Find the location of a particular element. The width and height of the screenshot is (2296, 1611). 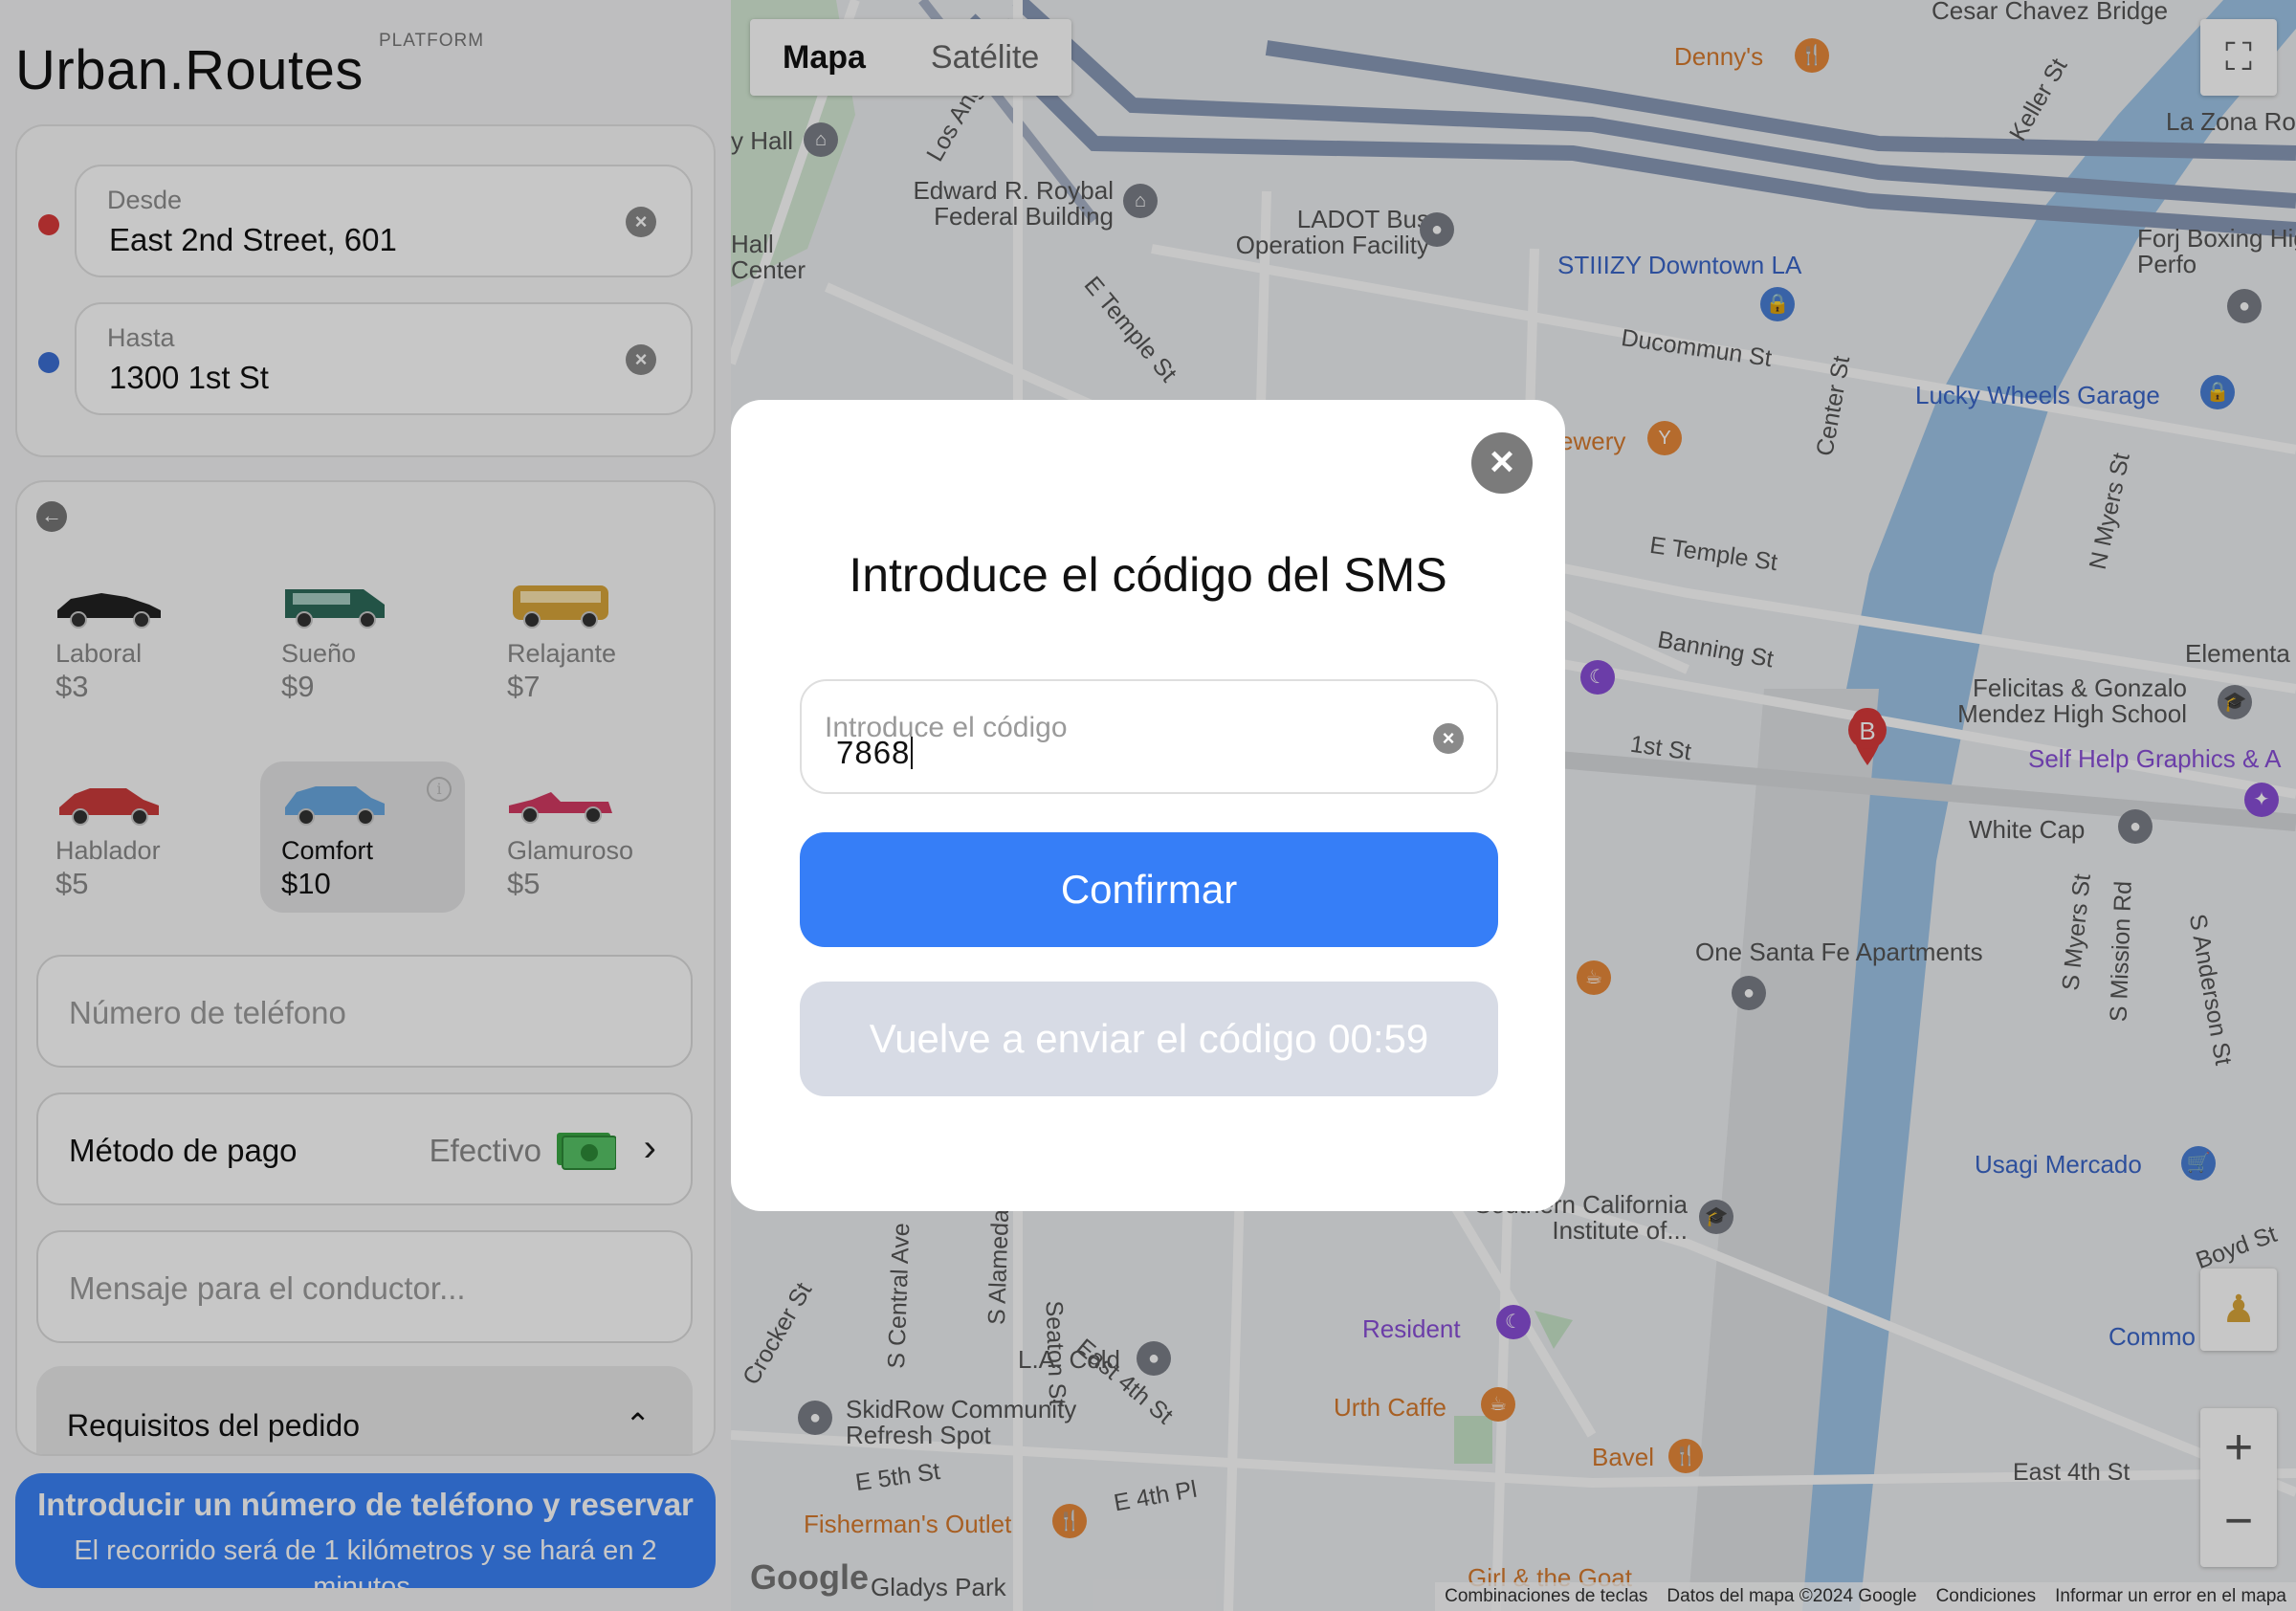

code-value-wrap: 7868 is located at coordinates (875, 753).